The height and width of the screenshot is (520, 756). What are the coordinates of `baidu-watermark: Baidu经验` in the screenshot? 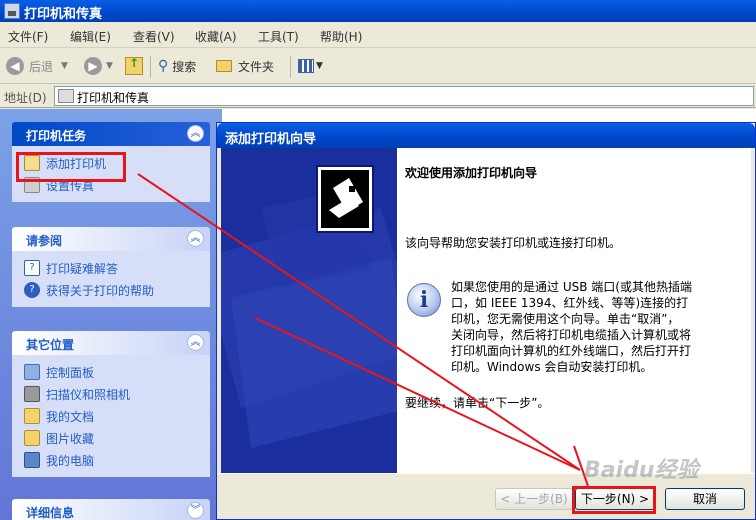 It's located at (641, 470).